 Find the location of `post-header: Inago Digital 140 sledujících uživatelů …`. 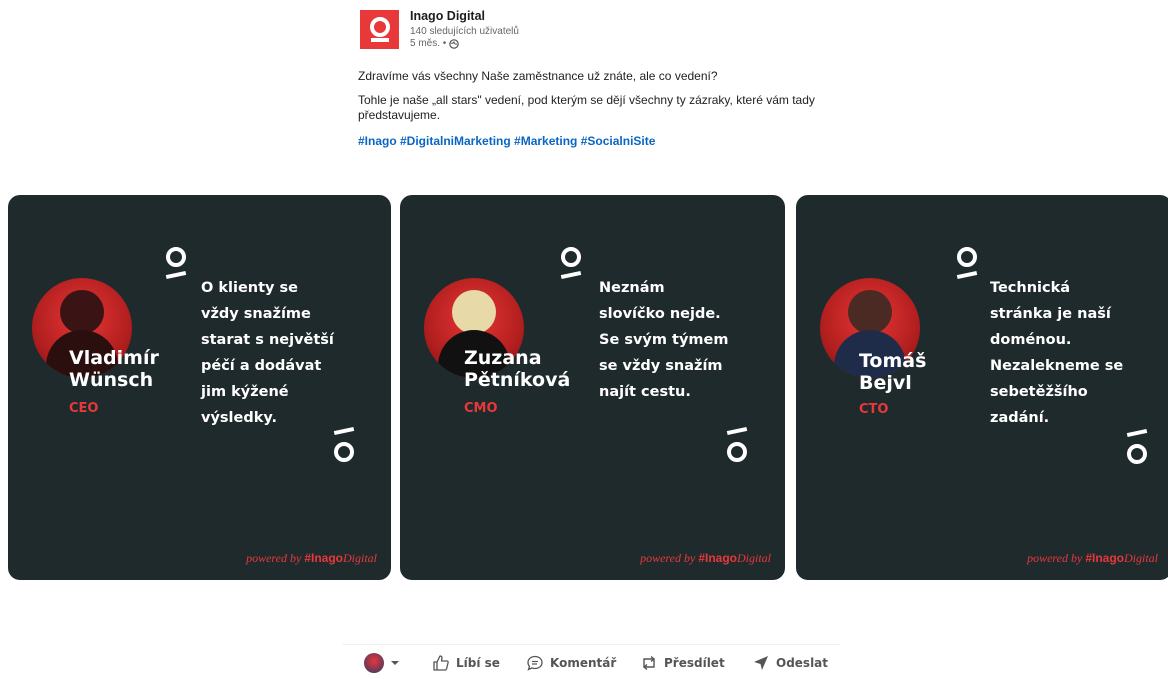

post-header: Inago Digital 140 sledujících uživatelů … is located at coordinates (603, 81).